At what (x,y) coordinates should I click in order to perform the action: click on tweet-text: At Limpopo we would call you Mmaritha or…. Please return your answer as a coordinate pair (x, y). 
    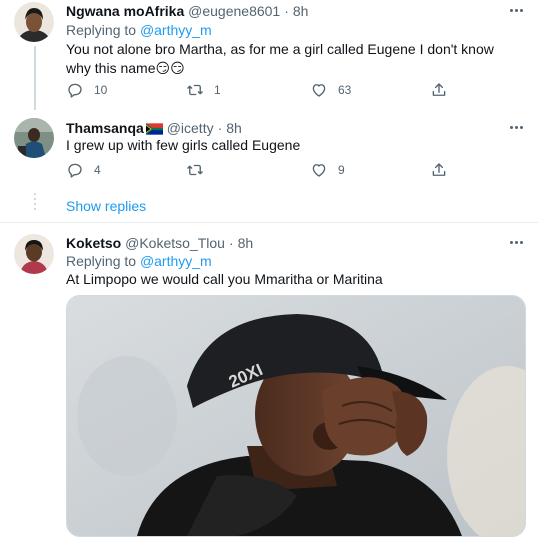
    Looking at the image, I should click on (224, 279).